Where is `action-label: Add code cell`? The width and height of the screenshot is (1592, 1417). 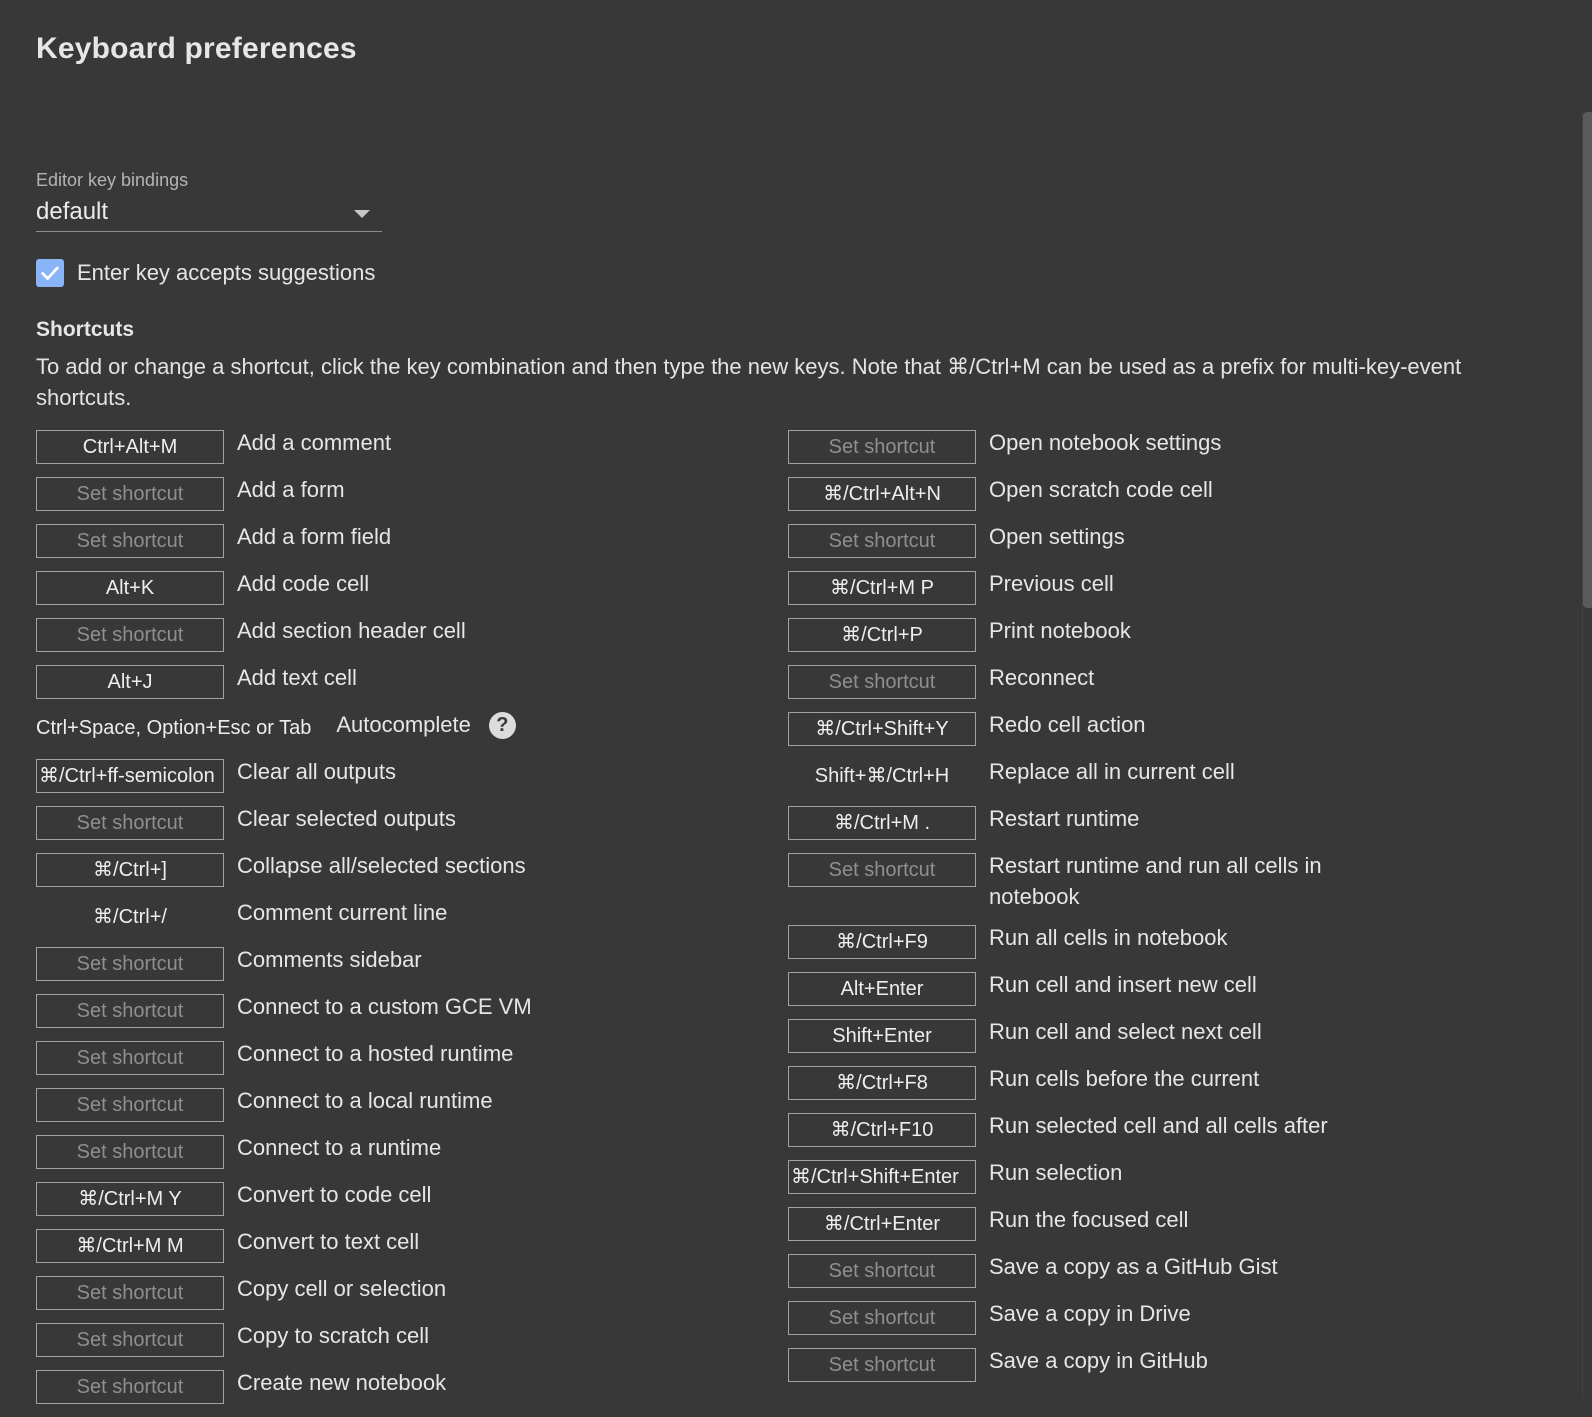
action-label: Add code cell is located at coordinates (303, 583).